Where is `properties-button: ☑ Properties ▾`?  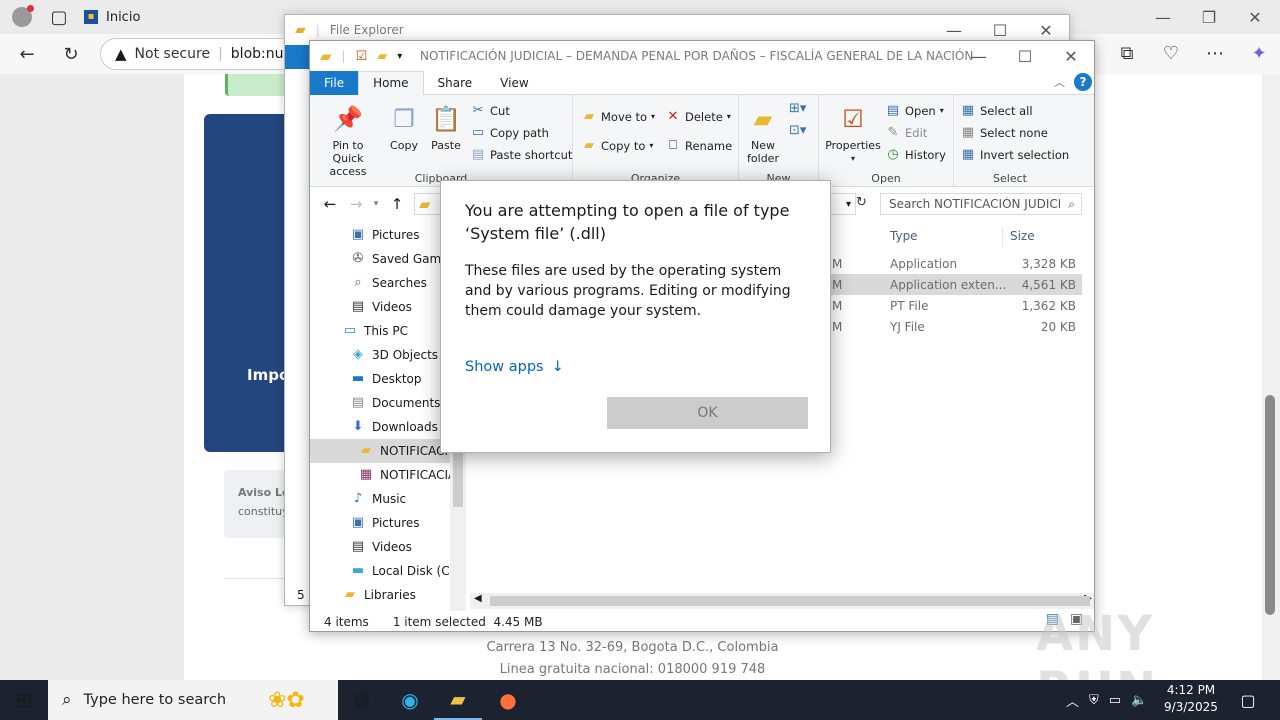
properties-button: ☑ Properties ▾ is located at coordinates (853, 134).